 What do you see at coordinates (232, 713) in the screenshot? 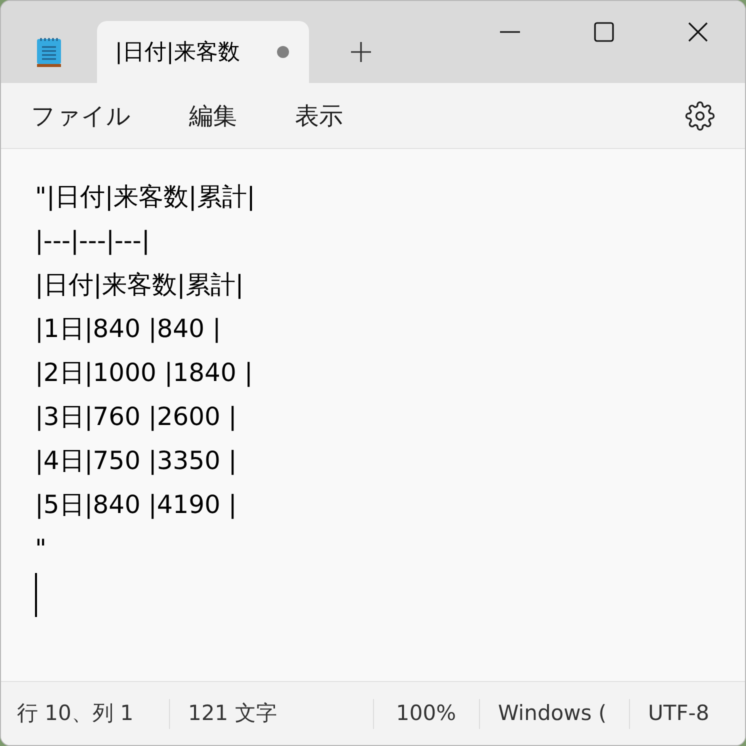
I see `status-text: 121 文字` at bounding box center [232, 713].